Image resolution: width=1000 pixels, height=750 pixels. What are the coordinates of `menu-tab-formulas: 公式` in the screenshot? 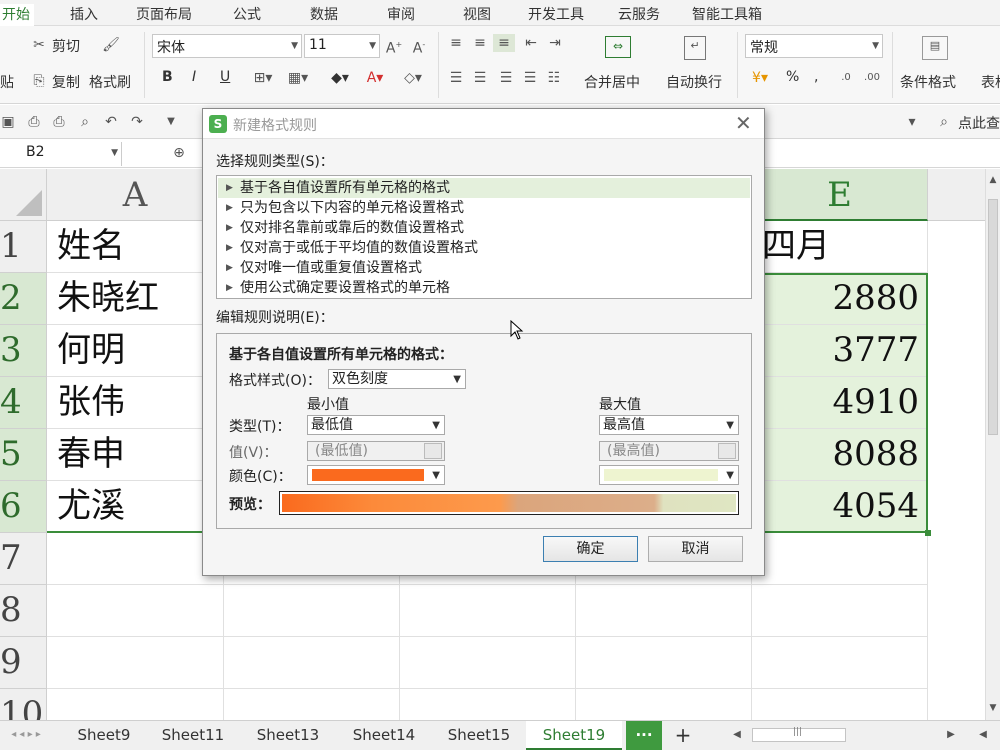 It's located at (247, 14).